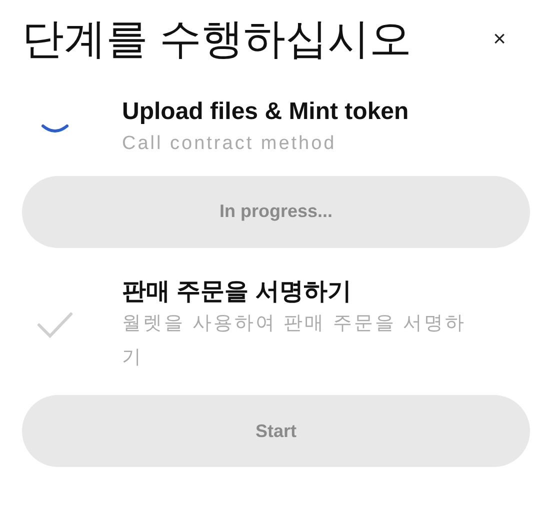 The height and width of the screenshot is (529, 544). What do you see at coordinates (295, 341) in the screenshot?
I see `step-description: 월렛을 사용하여 판매 주문을 서명하기` at bounding box center [295, 341].